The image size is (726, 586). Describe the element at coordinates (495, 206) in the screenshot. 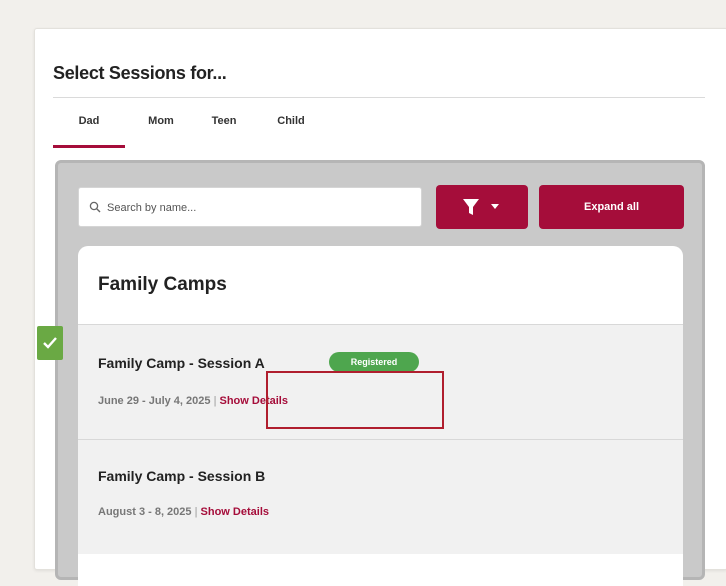

I see `chevron-down-icon` at that location.